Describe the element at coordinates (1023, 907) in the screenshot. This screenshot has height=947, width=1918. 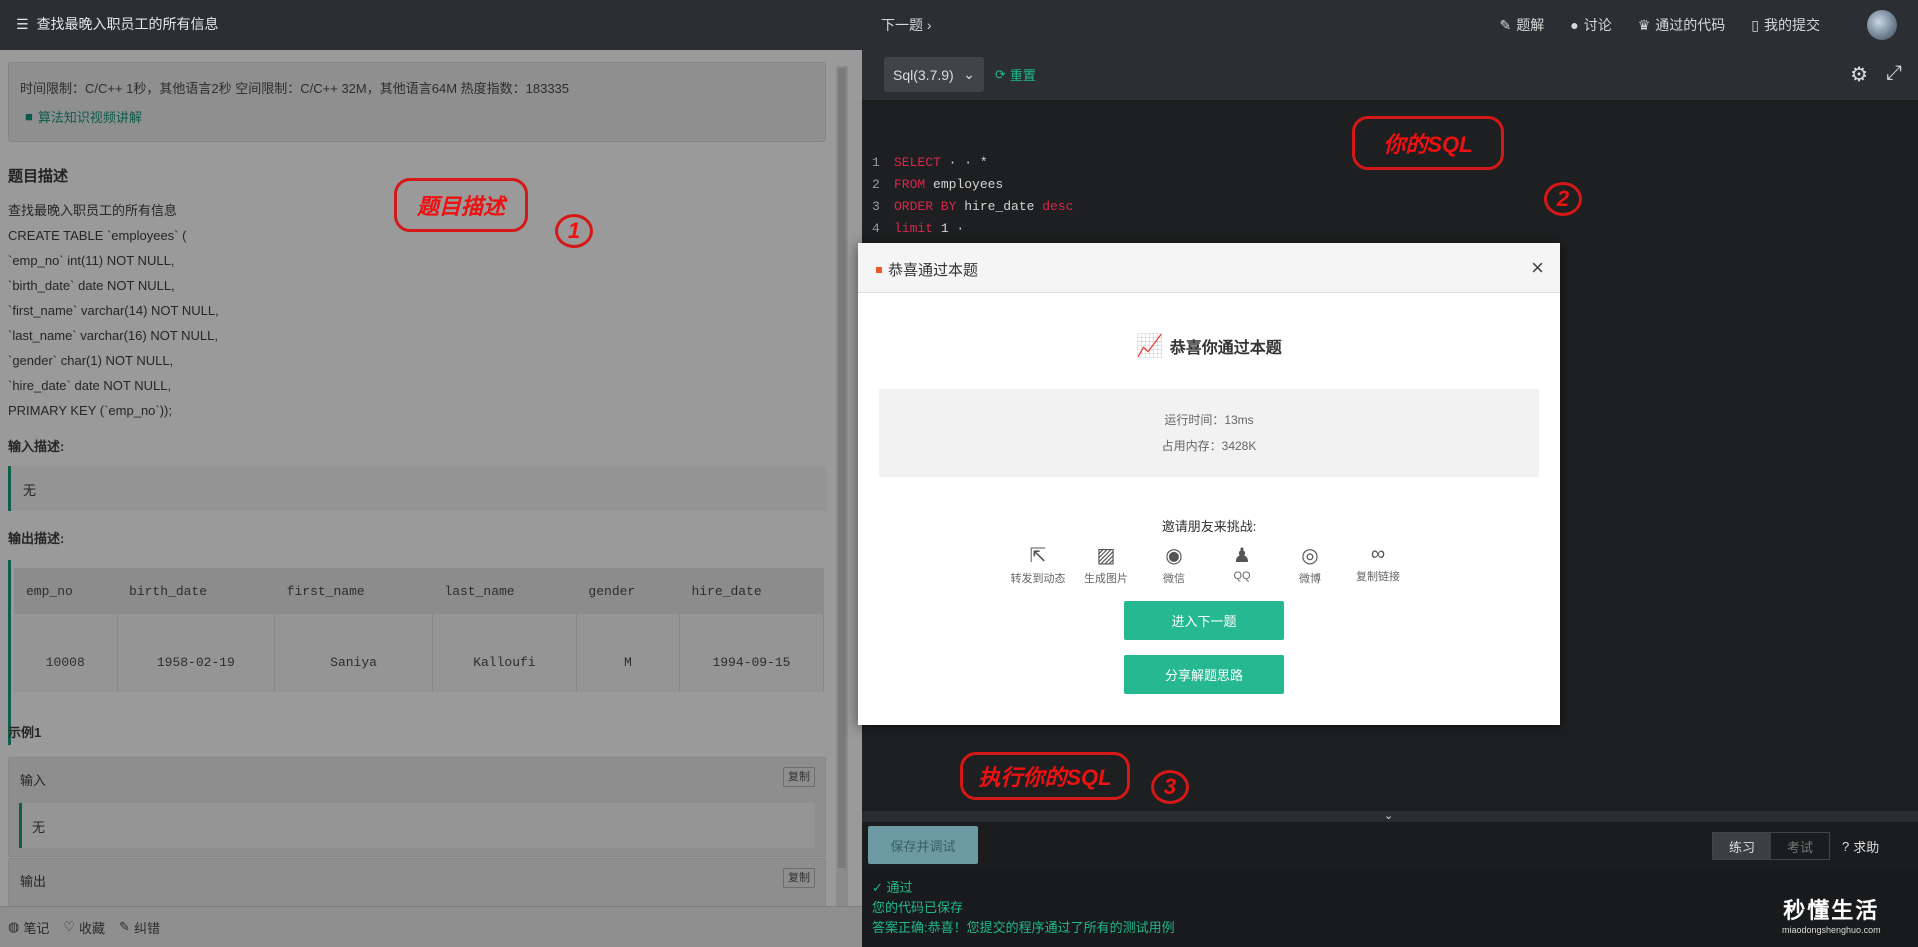
I see `run-result: ✓ 通过 您的代码已保存 答案正确:恭喜！您提交的程序通过了所有的测试用例` at that location.